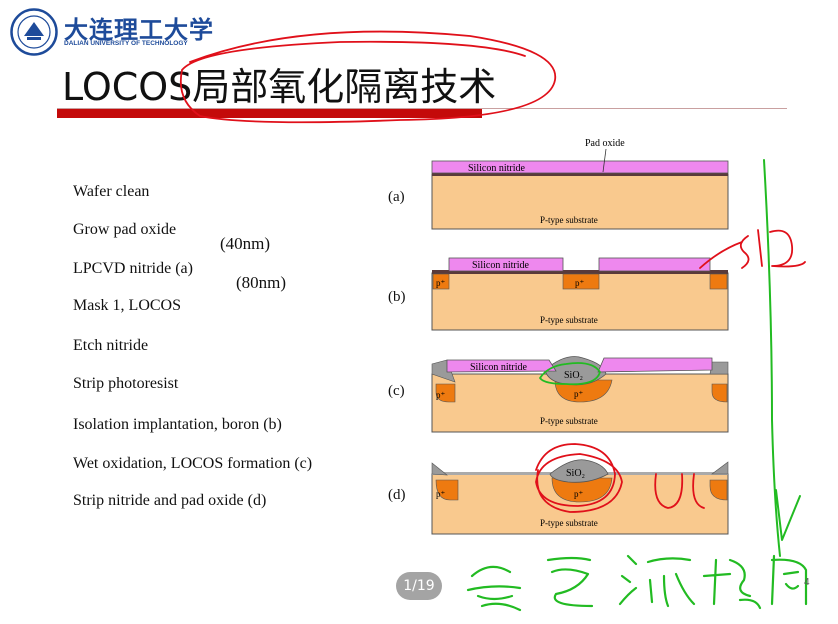  What do you see at coordinates (569, 320) in the screenshot?
I see `substrate-text-b: P-type substrate` at bounding box center [569, 320].